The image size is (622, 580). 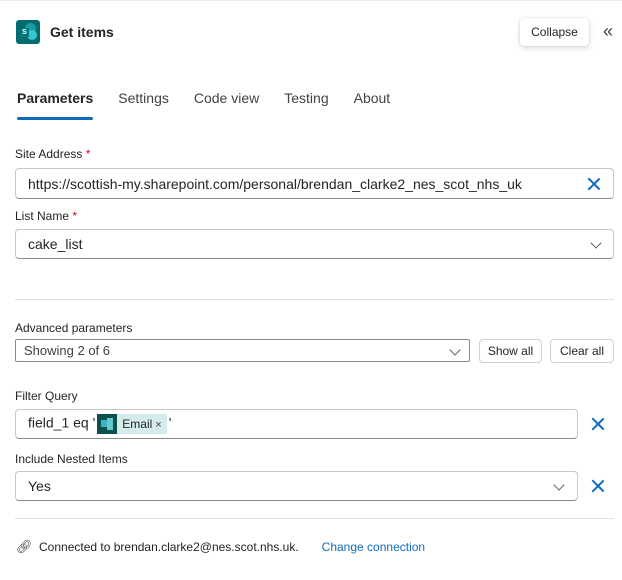 What do you see at coordinates (314, 518) in the screenshot?
I see `footer-divider` at bounding box center [314, 518].